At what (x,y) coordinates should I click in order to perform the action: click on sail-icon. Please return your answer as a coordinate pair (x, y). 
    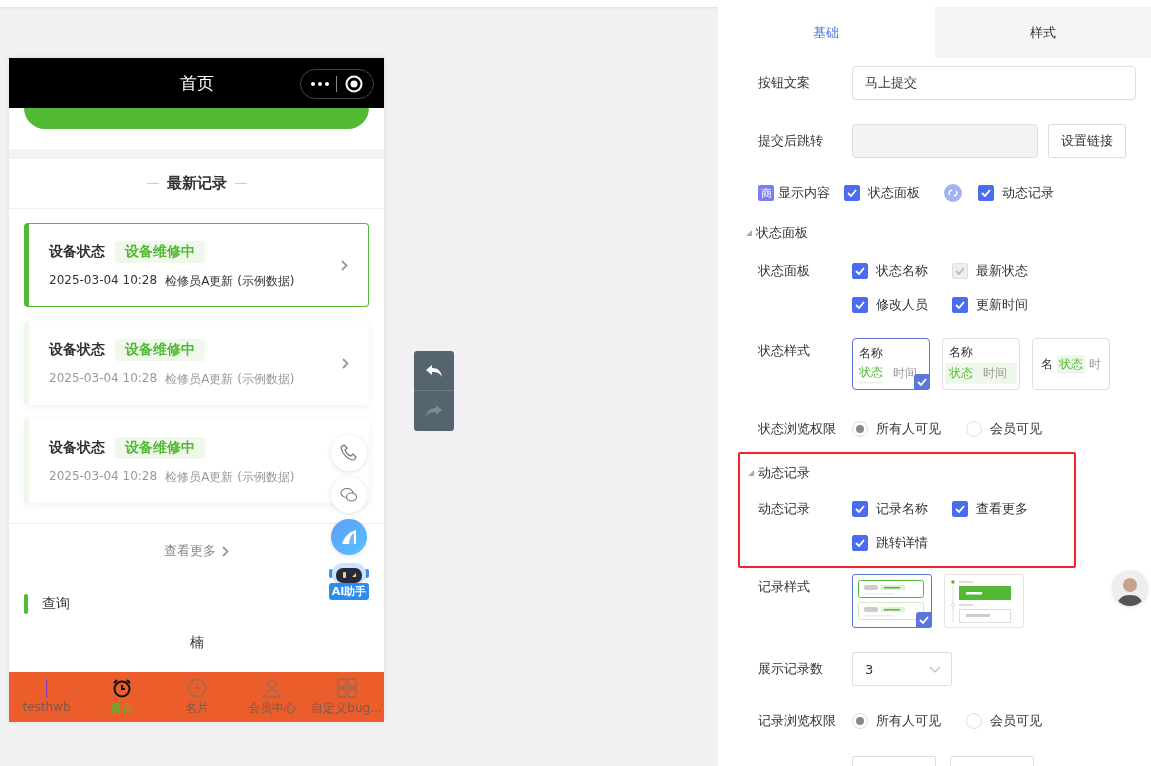
    Looking at the image, I should click on (349, 537).